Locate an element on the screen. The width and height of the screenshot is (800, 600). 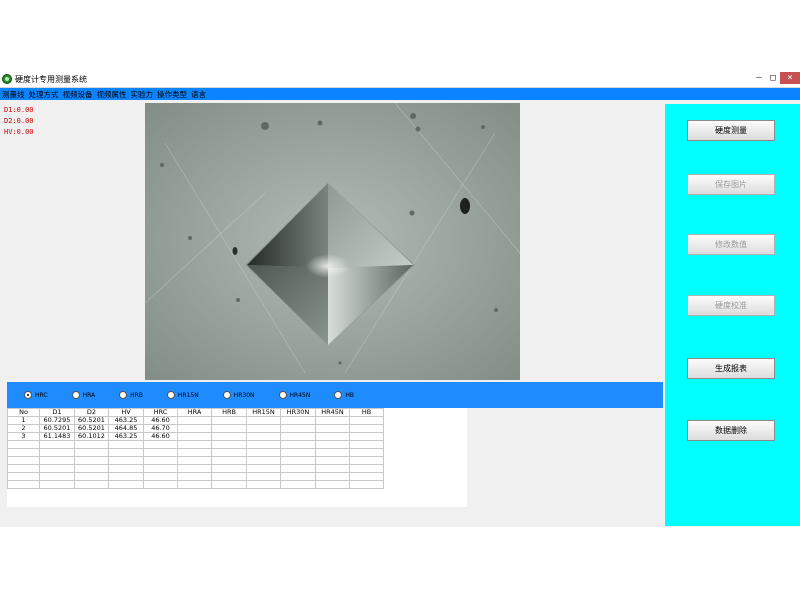
radio-hrb: HRB is located at coordinates (131, 395).